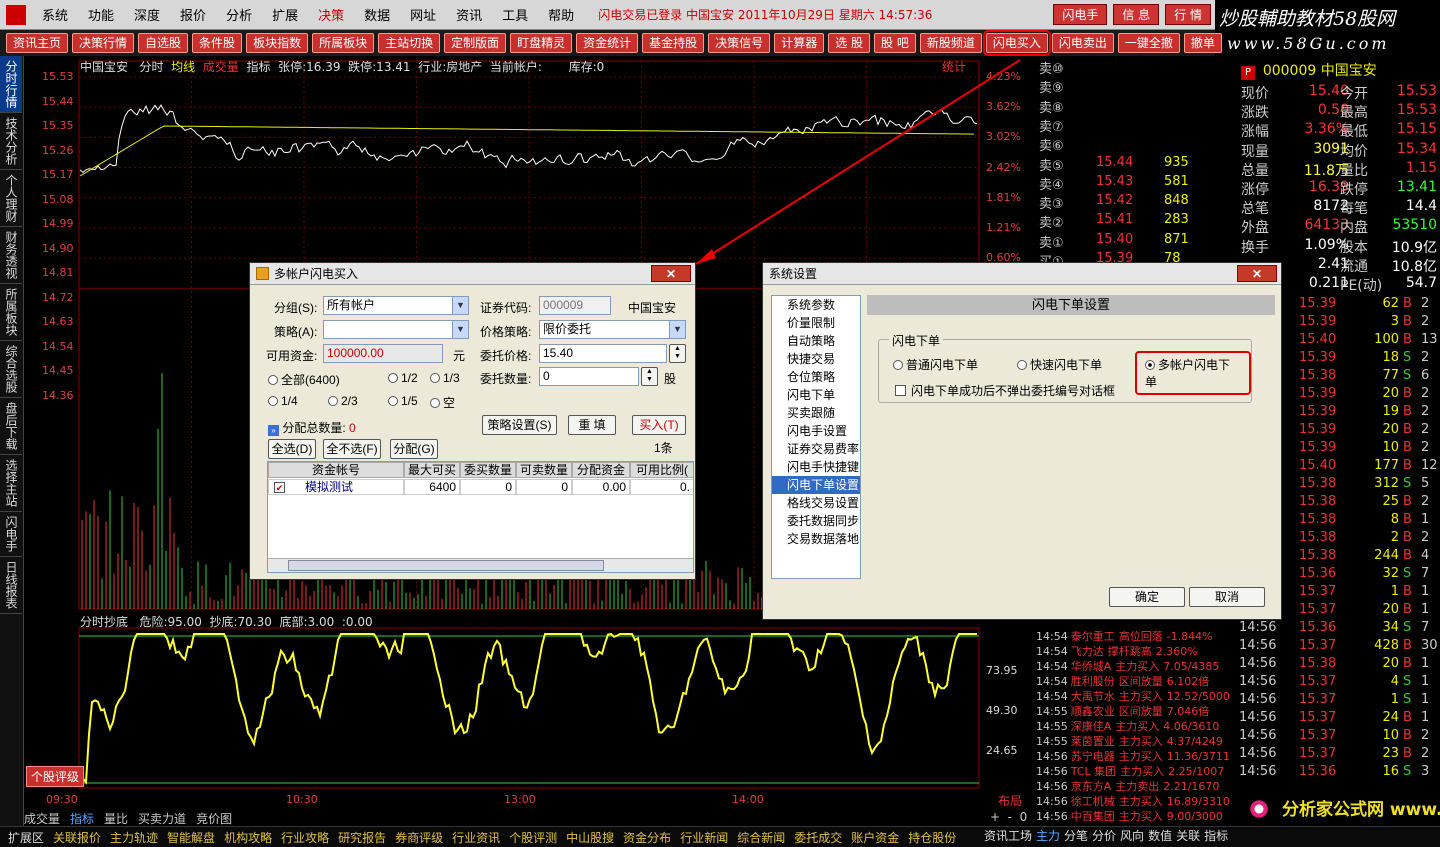 The width and height of the screenshot is (1440, 847). I want to click on group-select: 所有帐户 ▼, so click(396, 305).